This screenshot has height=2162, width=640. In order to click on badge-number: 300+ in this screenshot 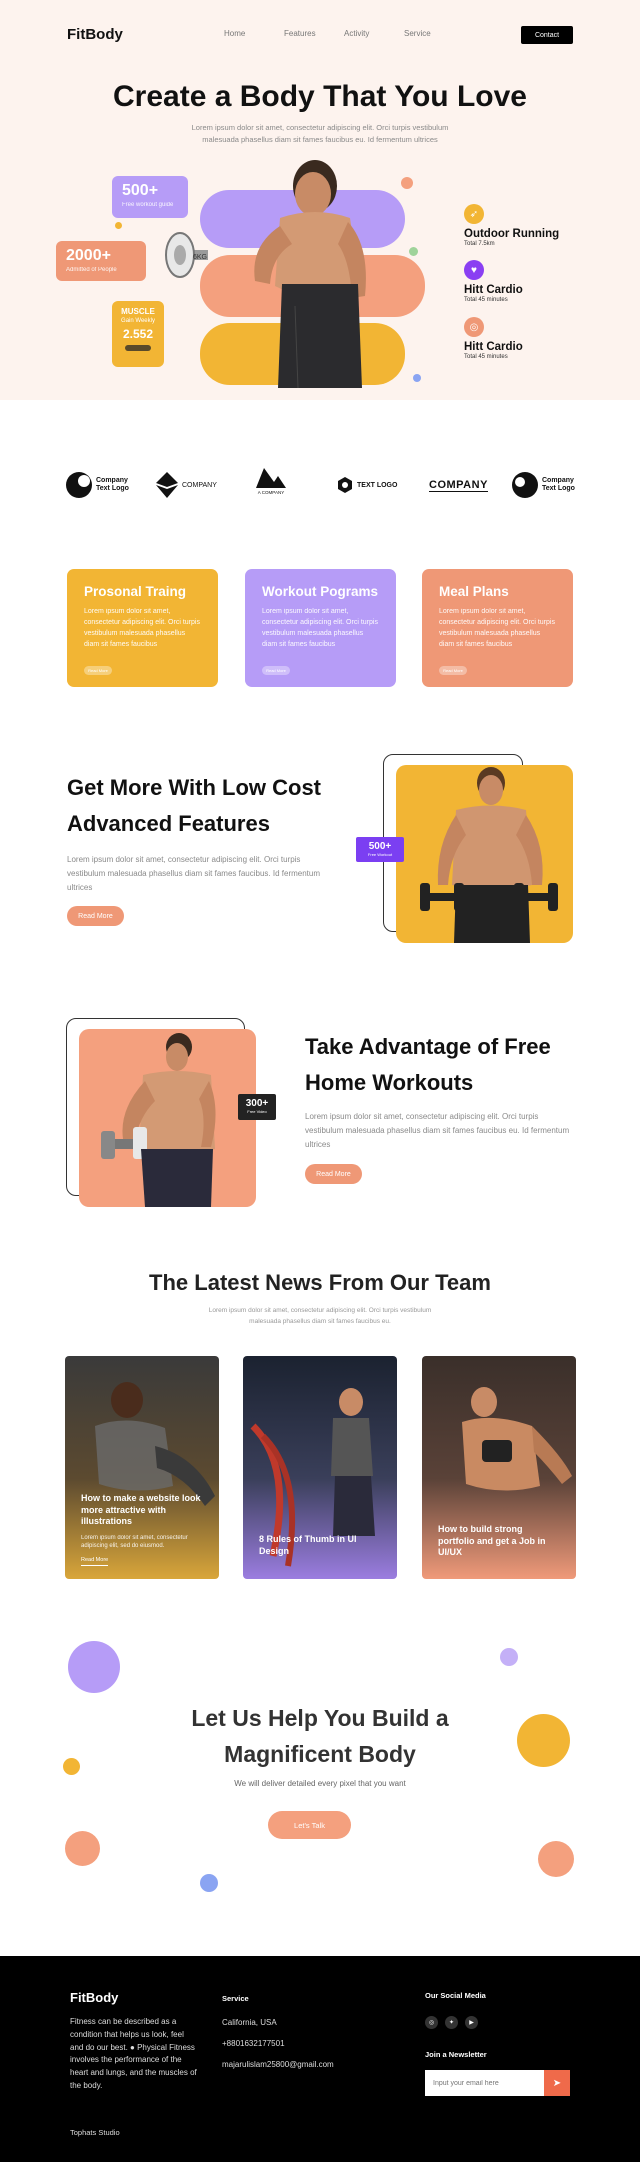, I will do `click(257, 1103)`.